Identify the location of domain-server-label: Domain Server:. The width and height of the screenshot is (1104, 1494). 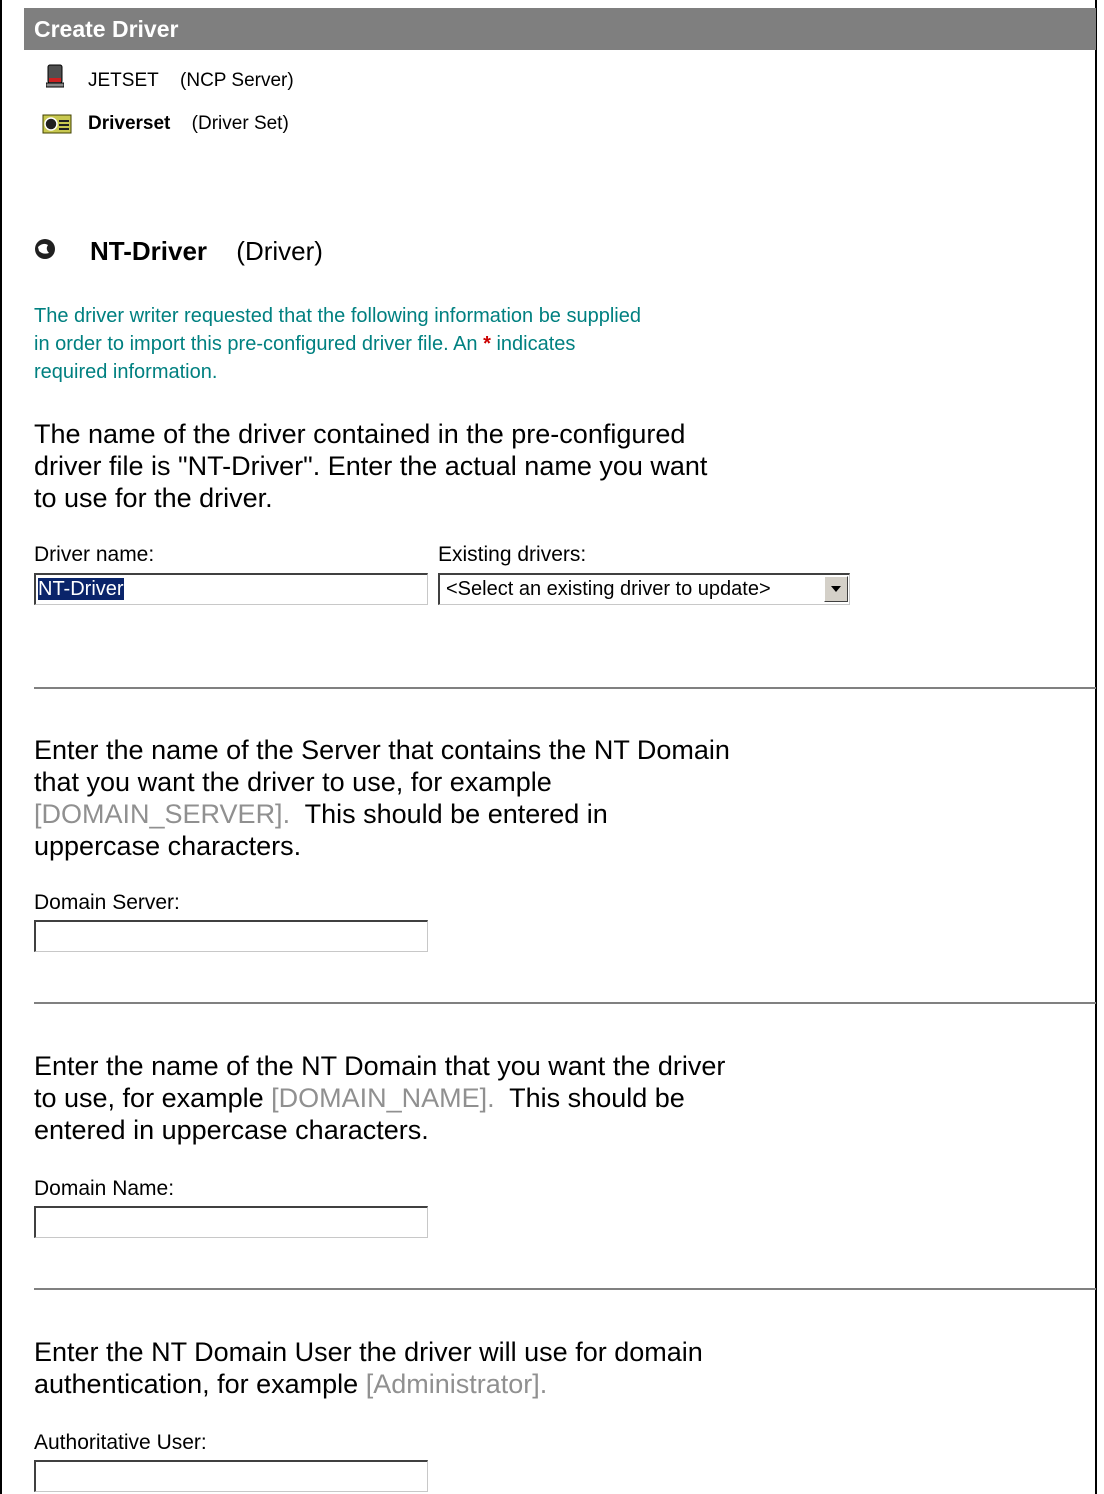
(107, 902).